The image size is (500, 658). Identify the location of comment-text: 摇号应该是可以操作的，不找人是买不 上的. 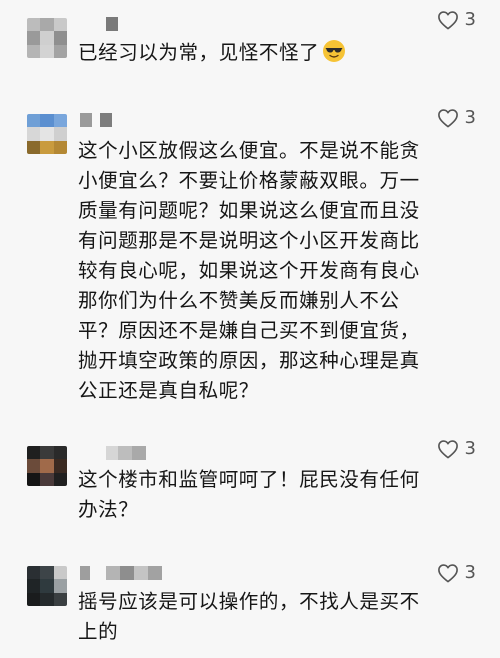
(249, 616).